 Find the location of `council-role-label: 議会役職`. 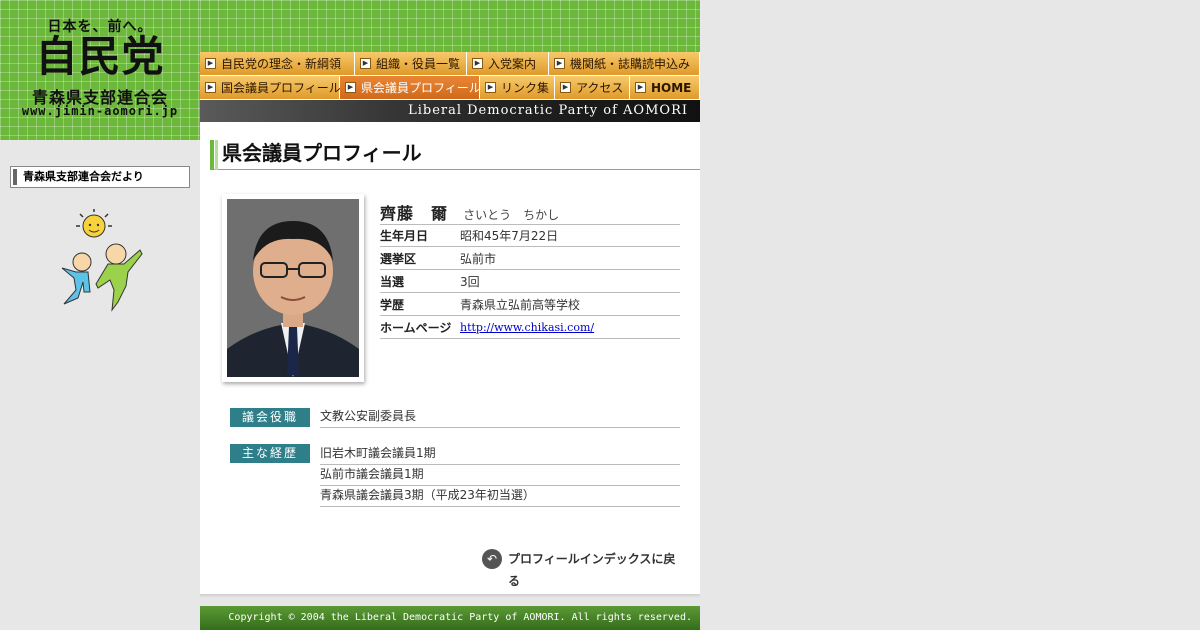

council-role-label: 議会役職 is located at coordinates (270, 417).